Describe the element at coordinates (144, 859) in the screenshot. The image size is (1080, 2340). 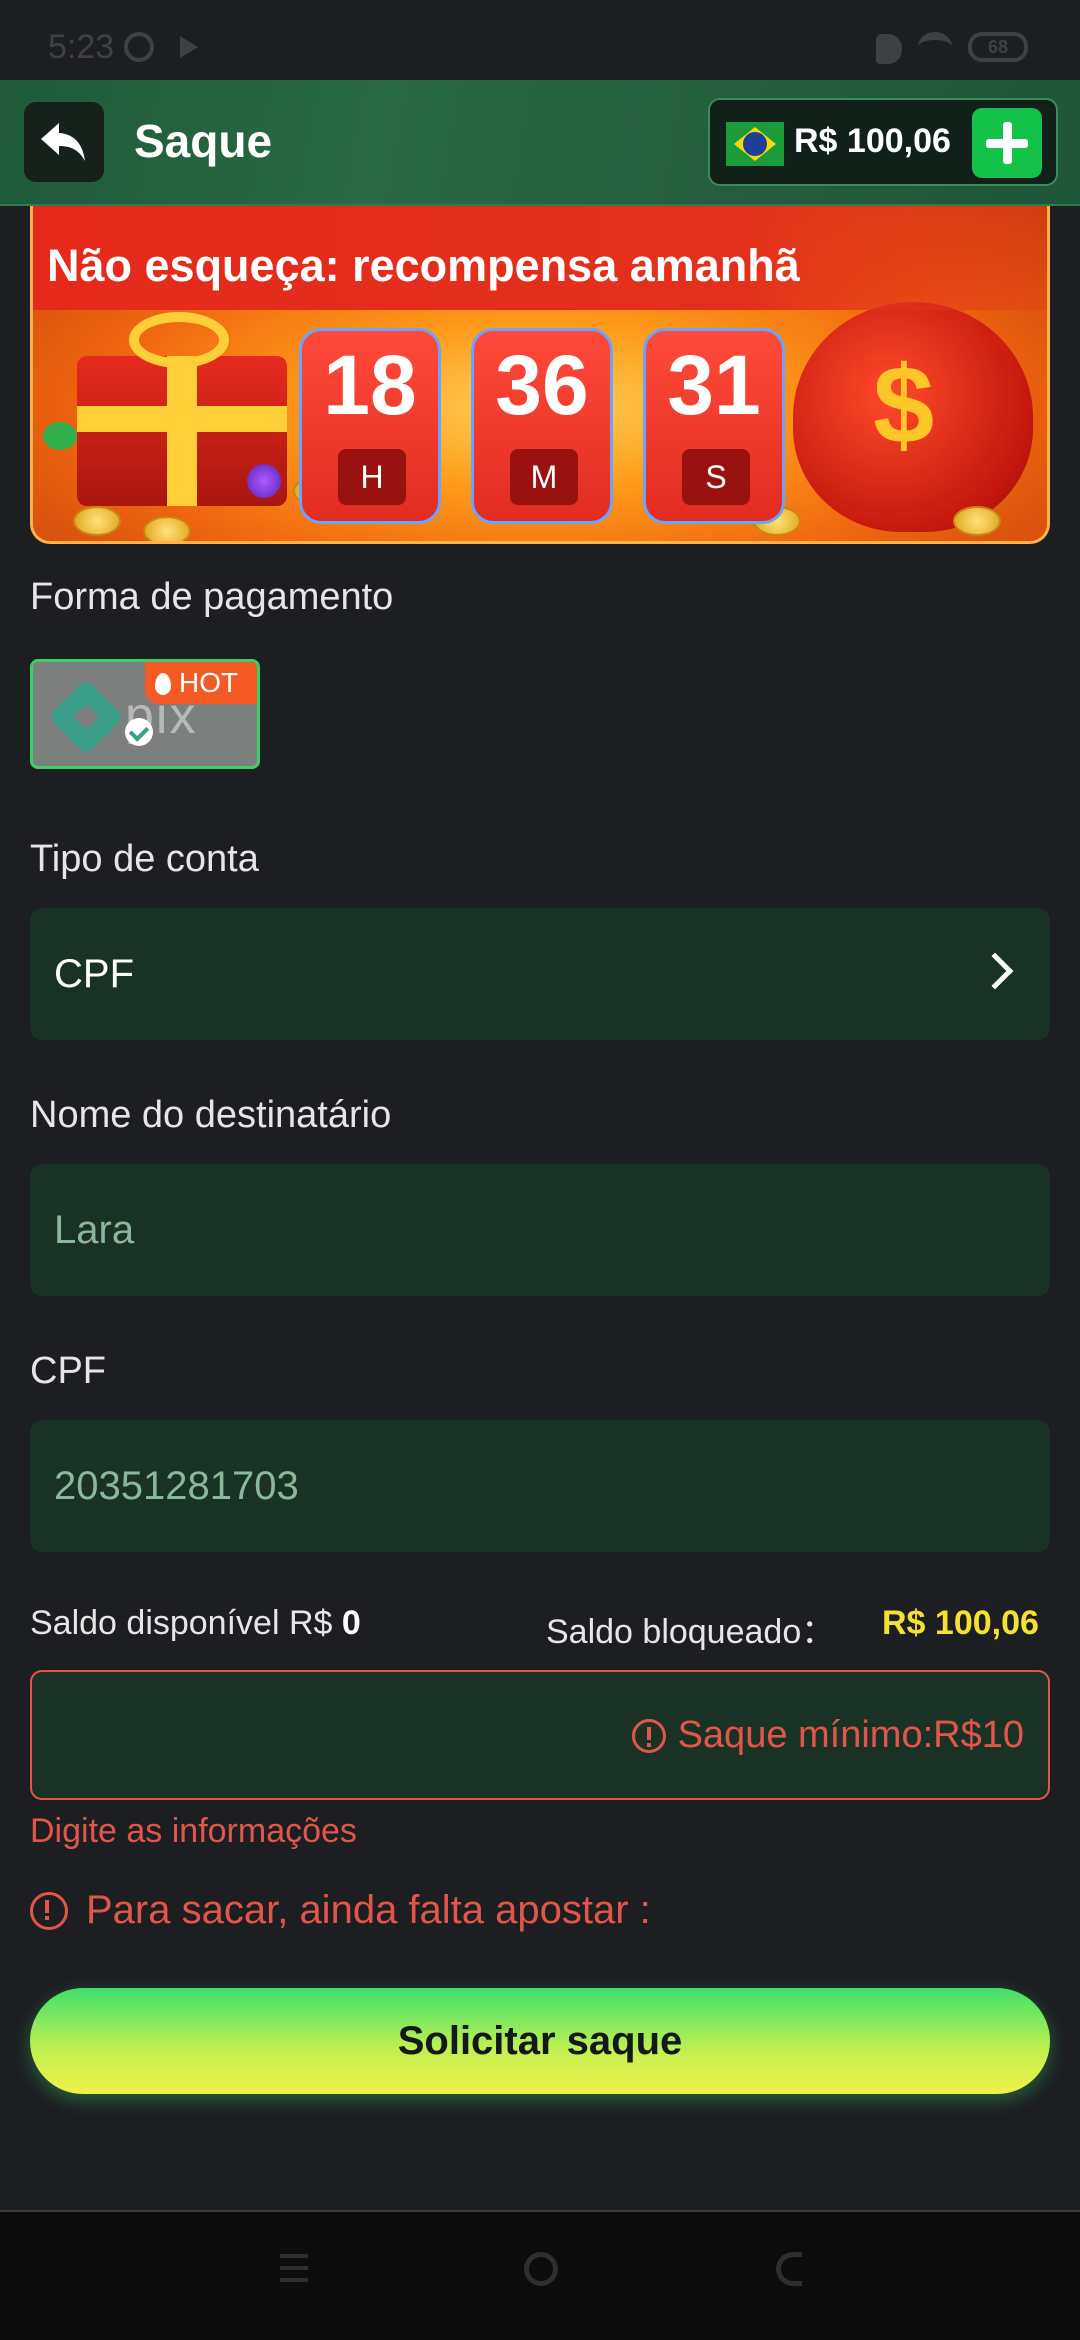
I see `account-type-label: Tipo de conta` at that location.